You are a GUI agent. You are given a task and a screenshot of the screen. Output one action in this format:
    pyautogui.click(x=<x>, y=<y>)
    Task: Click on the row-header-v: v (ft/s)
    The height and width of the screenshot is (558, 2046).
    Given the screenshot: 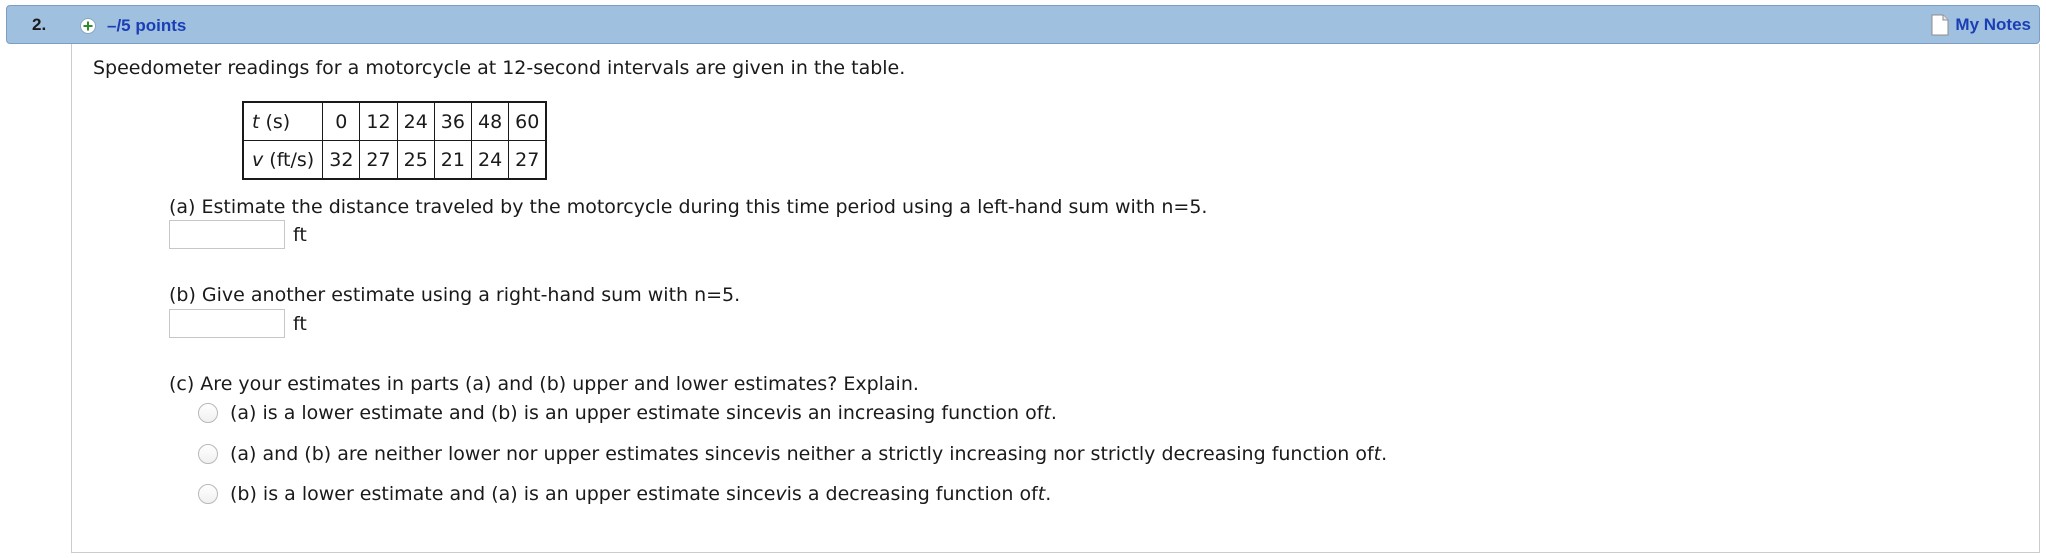 What is the action you would take?
    pyautogui.click(x=283, y=160)
    